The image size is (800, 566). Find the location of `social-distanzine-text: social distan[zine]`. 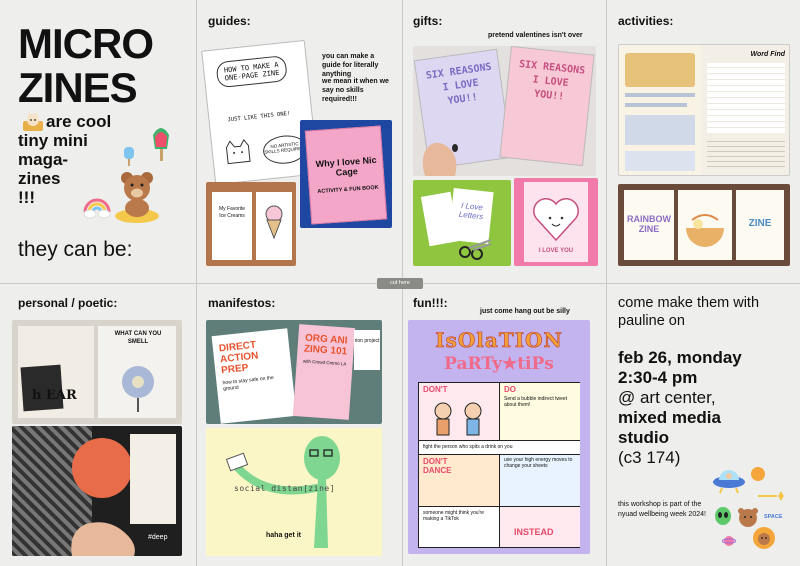

social-distanzine-text: social distan[zine] is located at coordinates (285, 488).